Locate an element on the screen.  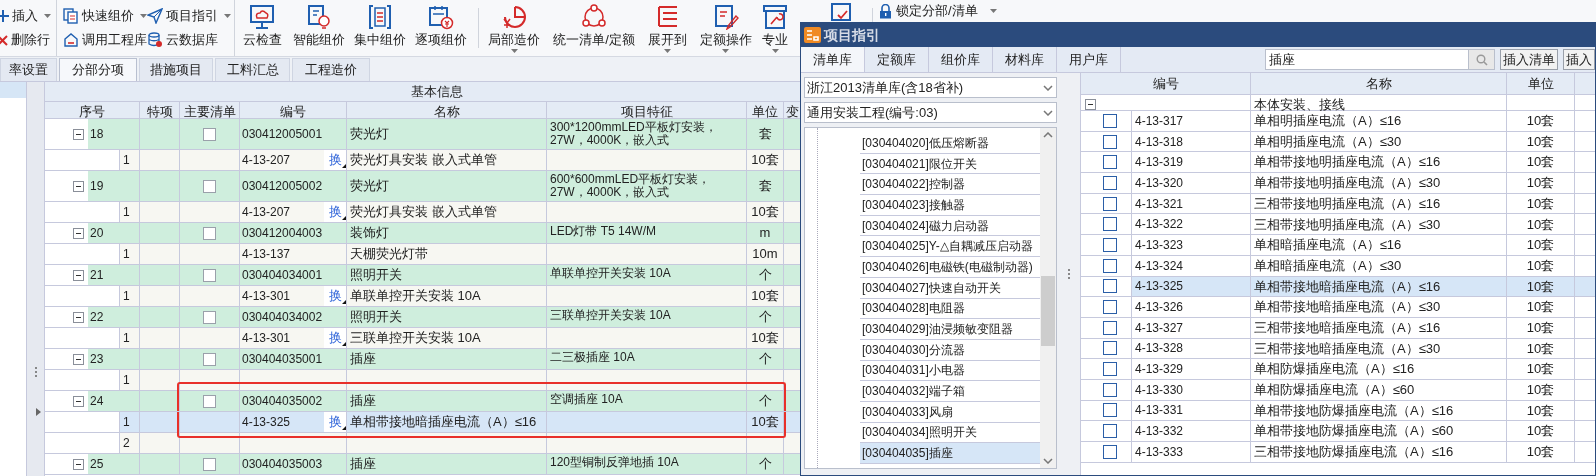
toolbar-button: 云数据库 is located at coordinates (190, 40).